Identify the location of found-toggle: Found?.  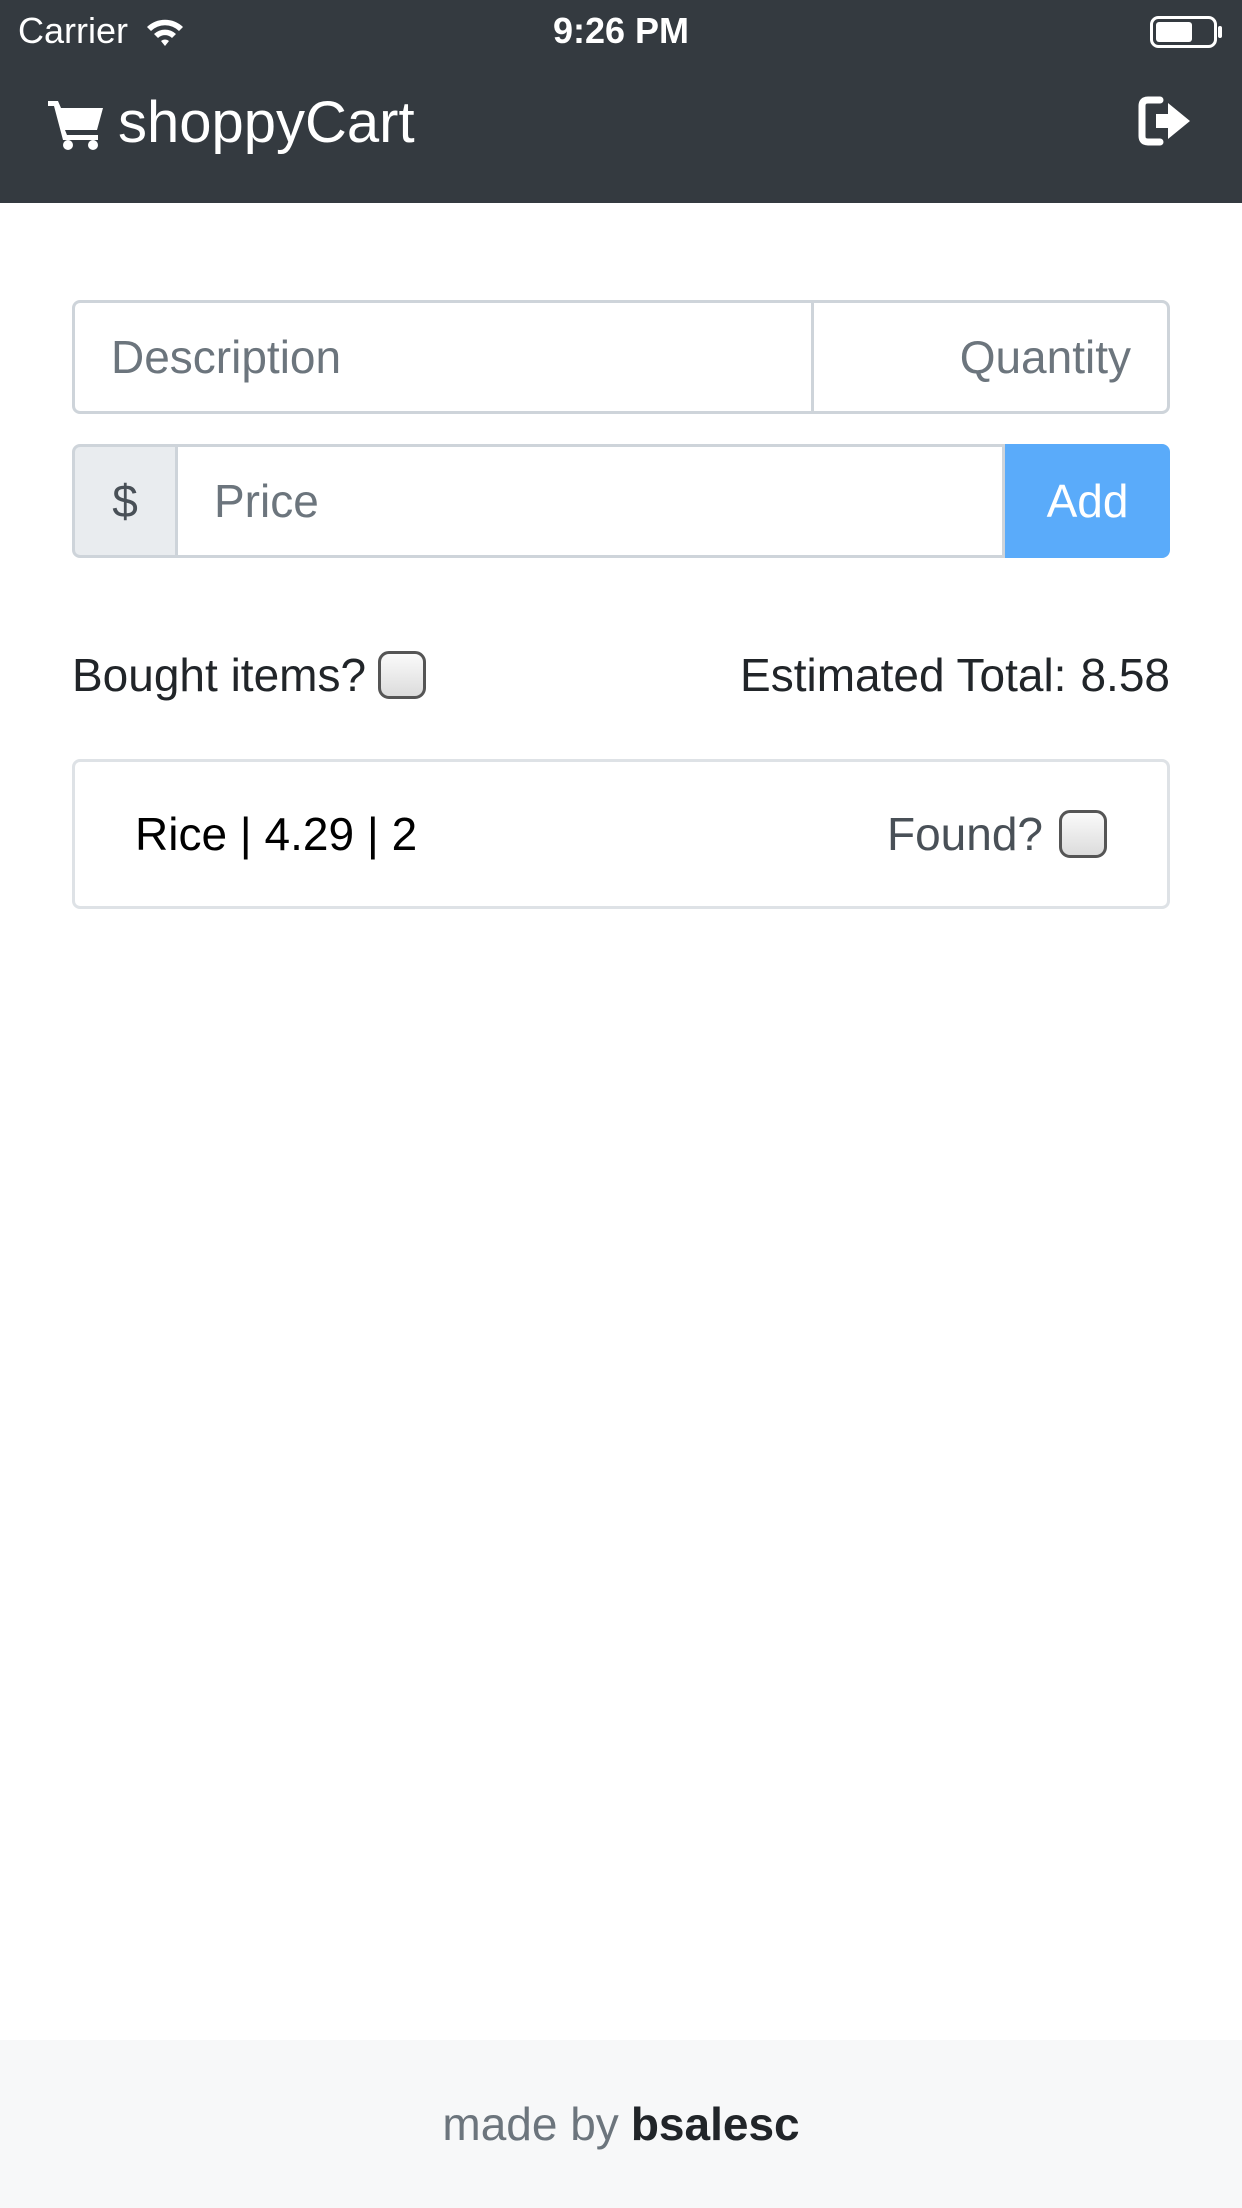
(997, 834).